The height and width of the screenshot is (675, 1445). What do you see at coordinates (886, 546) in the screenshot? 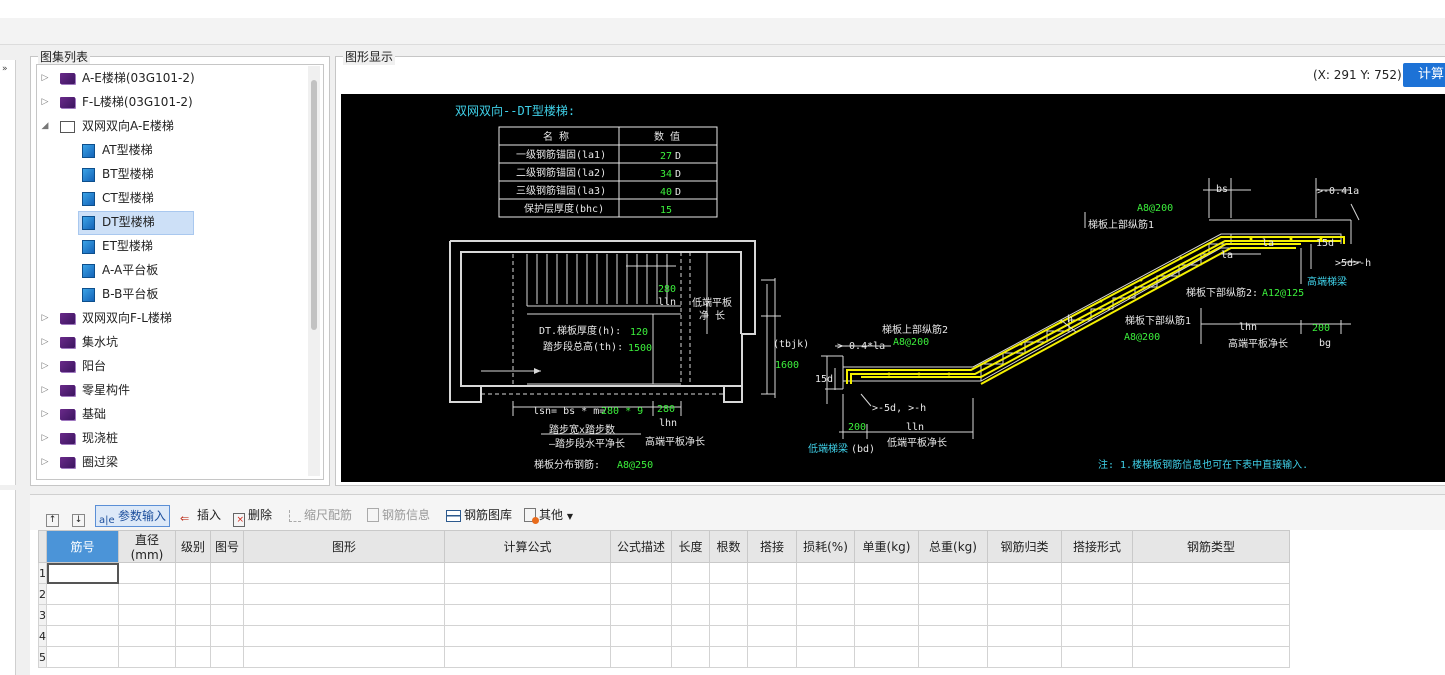
I see `grid-column-header: 单重(kg)` at bounding box center [886, 546].